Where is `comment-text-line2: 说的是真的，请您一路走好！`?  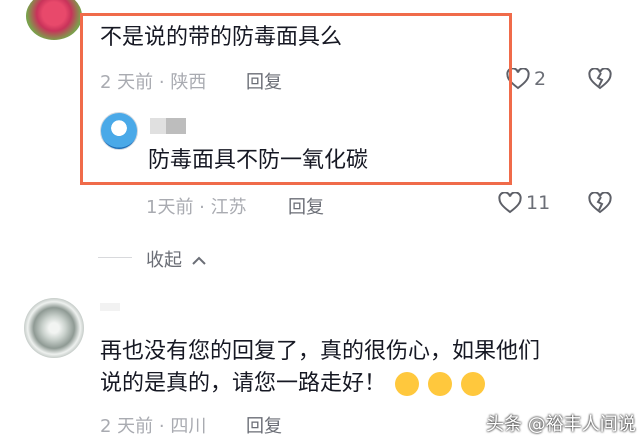 comment-text-line2: 说的是真的，请您一路走好！ is located at coordinates (293, 384).